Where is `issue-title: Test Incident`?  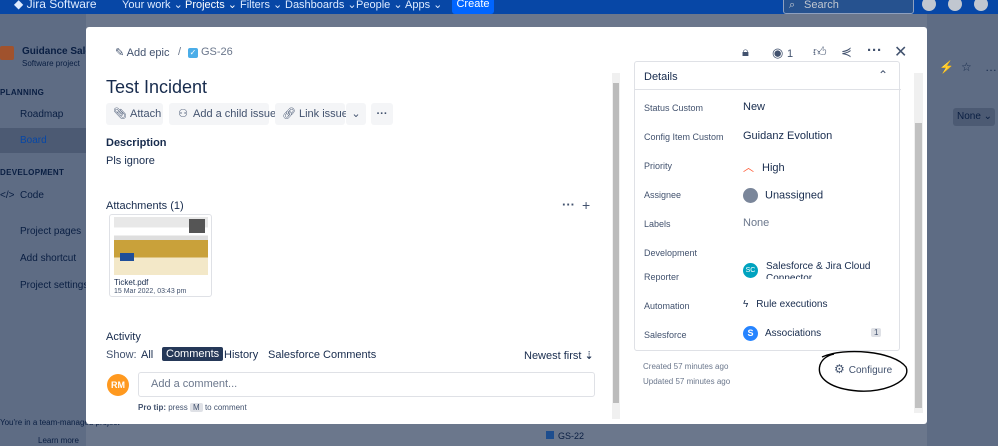
issue-title: Test Incident is located at coordinates (156, 87).